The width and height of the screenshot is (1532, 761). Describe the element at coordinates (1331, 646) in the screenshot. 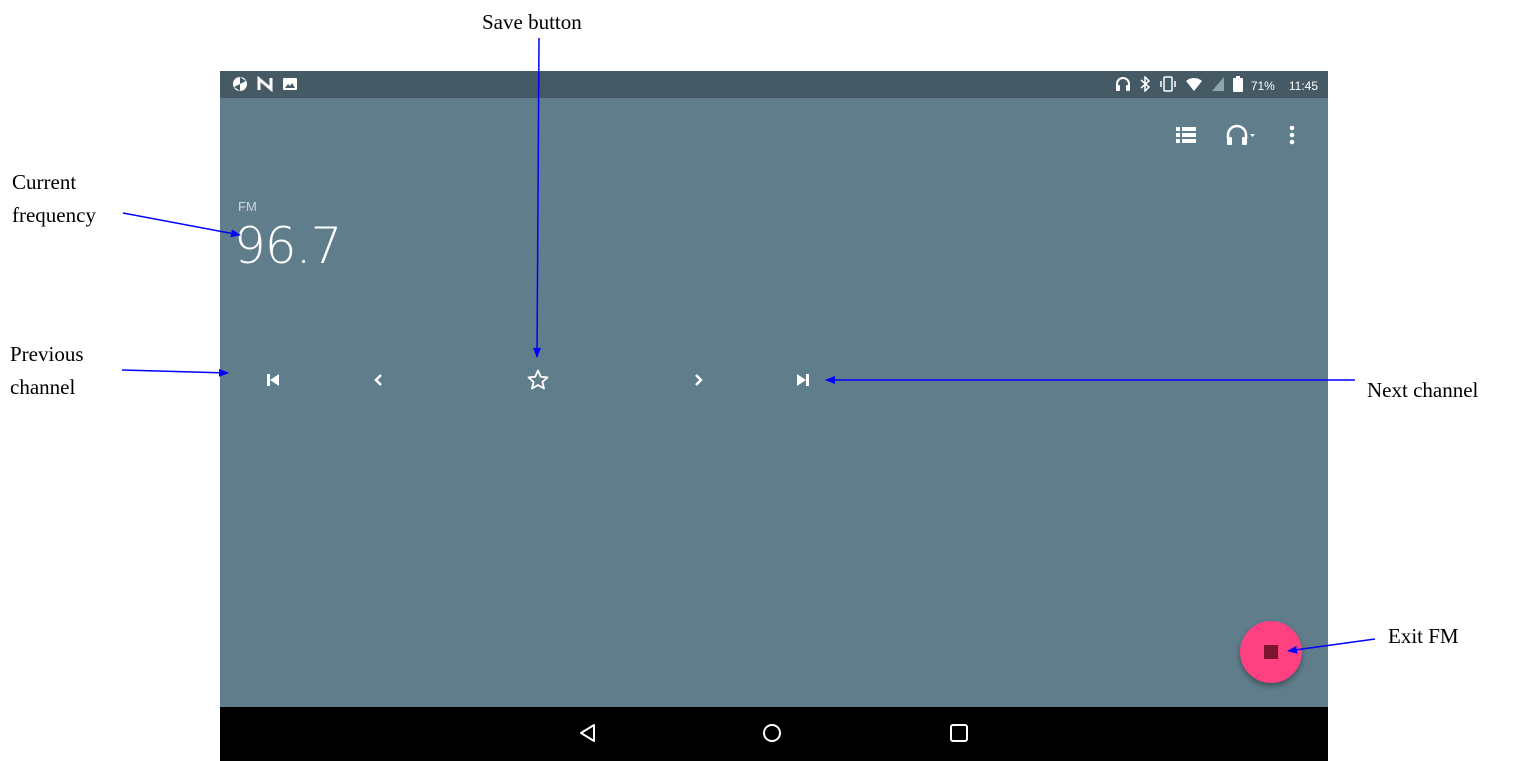

I see `arrow-exit-fm` at that location.